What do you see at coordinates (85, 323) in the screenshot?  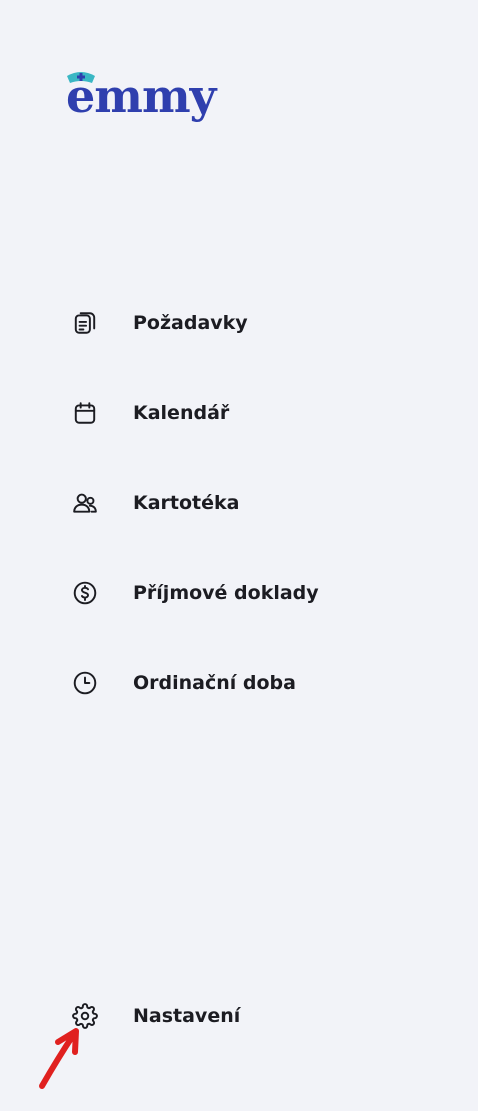 I see `document-stack-icon` at bounding box center [85, 323].